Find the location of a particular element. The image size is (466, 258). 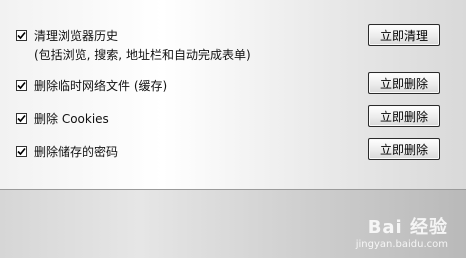

option-passwords: 删除储存的密码 is located at coordinates (67, 151).